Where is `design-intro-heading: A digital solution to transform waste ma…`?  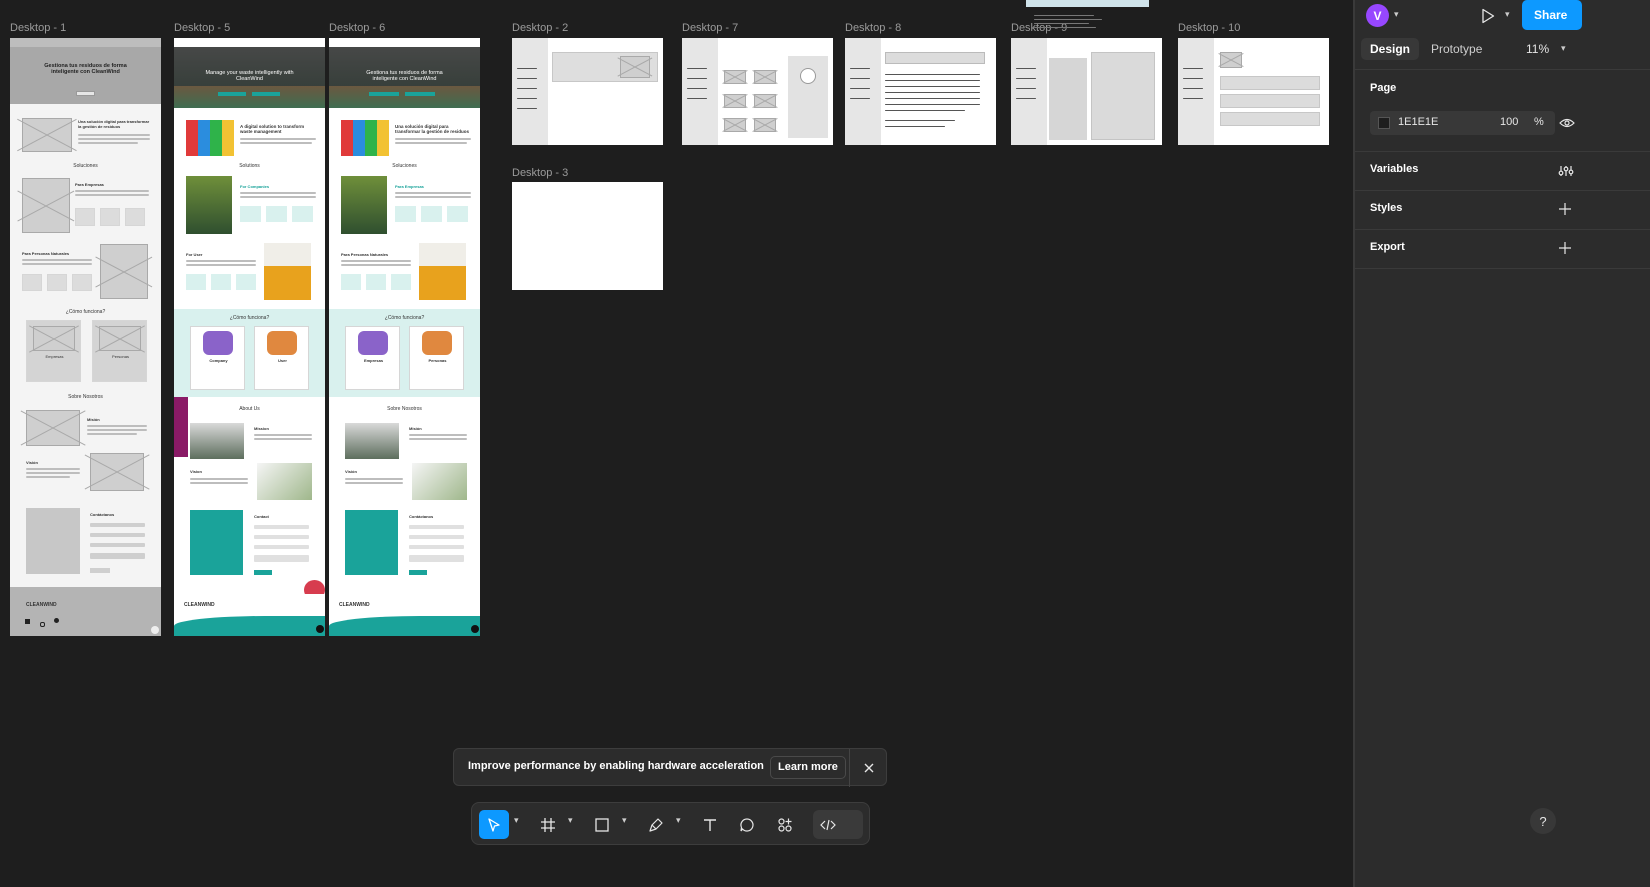 design-intro-heading: A digital solution to transform waste ma… is located at coordinates (272, 129).